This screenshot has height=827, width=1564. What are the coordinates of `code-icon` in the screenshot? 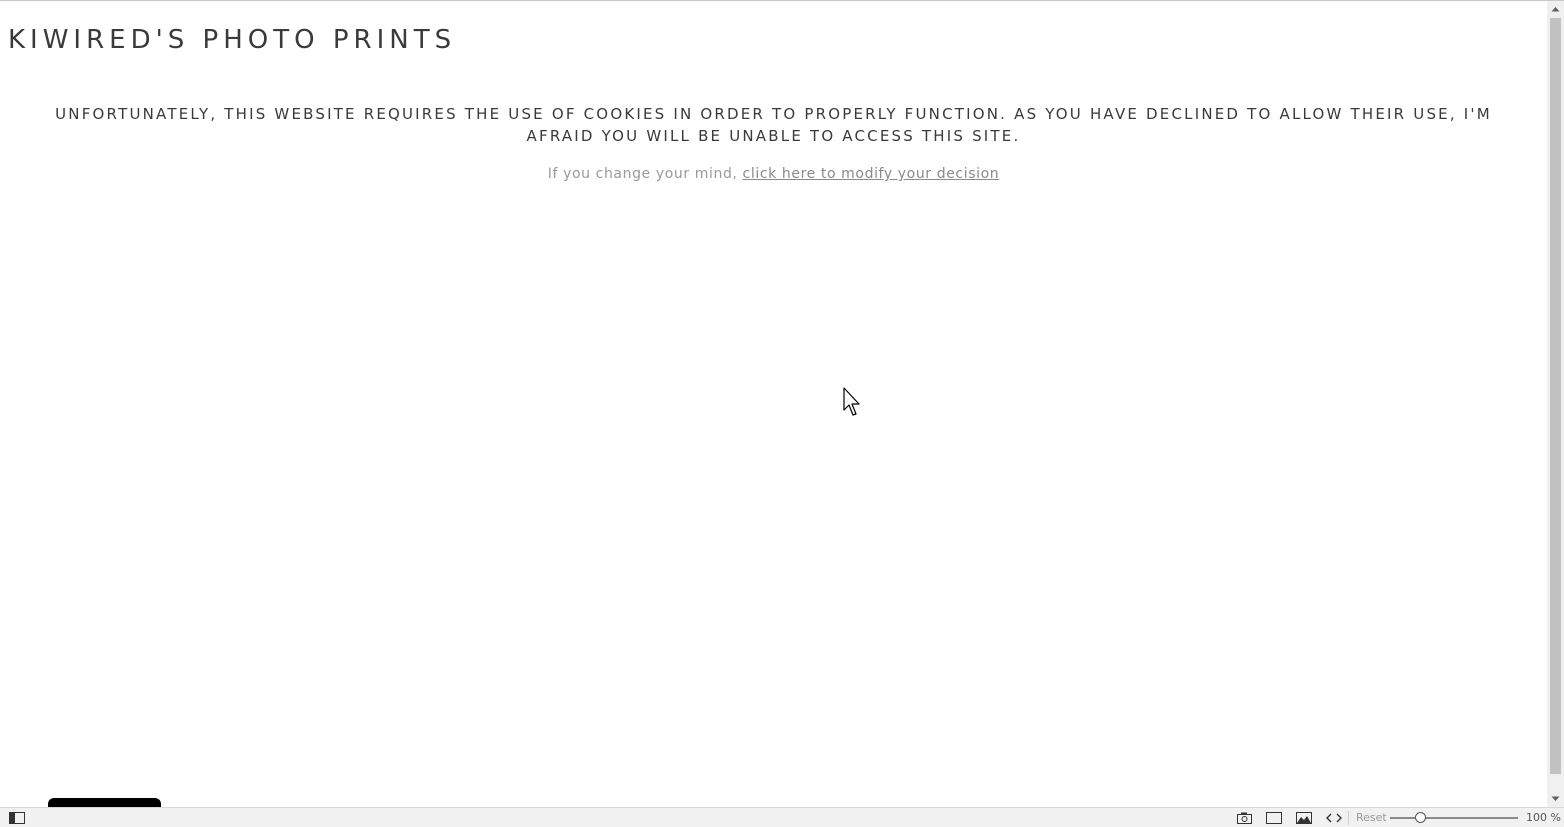 It's located at (1334, 818).